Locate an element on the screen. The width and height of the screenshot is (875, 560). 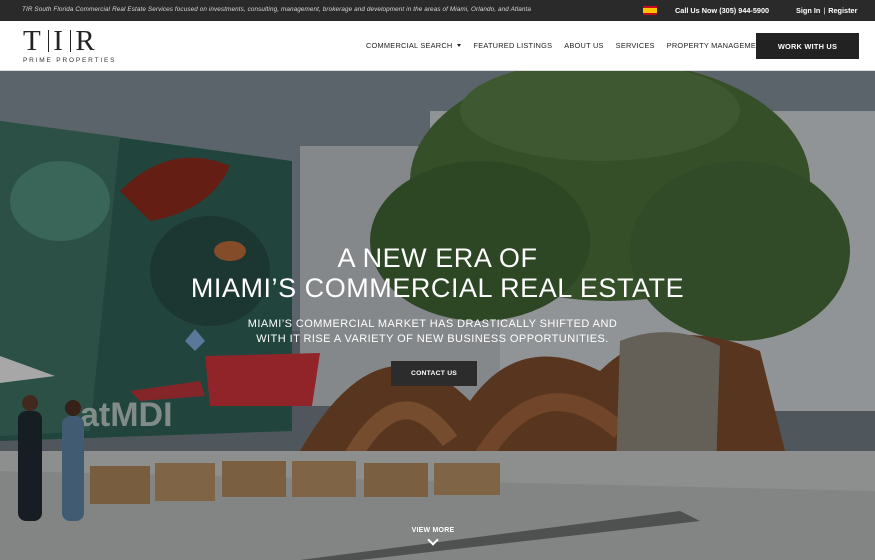
sign-in-link: Sign In is located at coordinates (808, 10).